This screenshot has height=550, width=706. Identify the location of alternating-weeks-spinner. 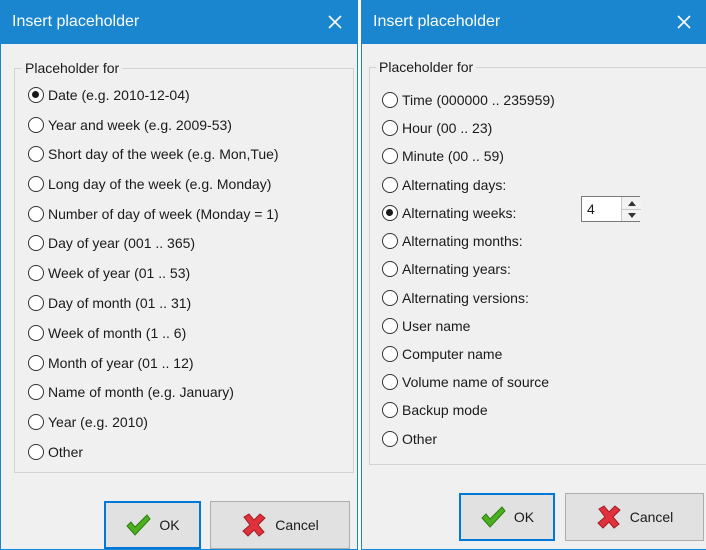
(611, 209).